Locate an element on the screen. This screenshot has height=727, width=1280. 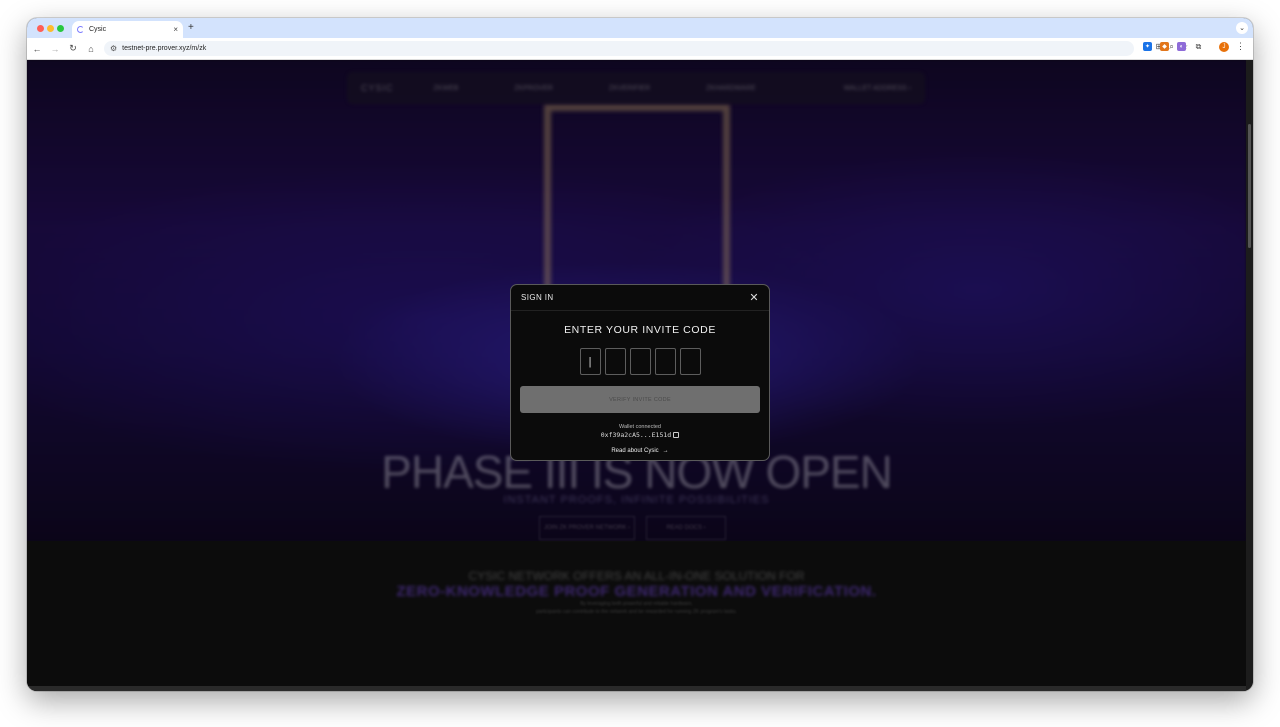
modal-title: SIGN IN is located at coordinates (537, 297).